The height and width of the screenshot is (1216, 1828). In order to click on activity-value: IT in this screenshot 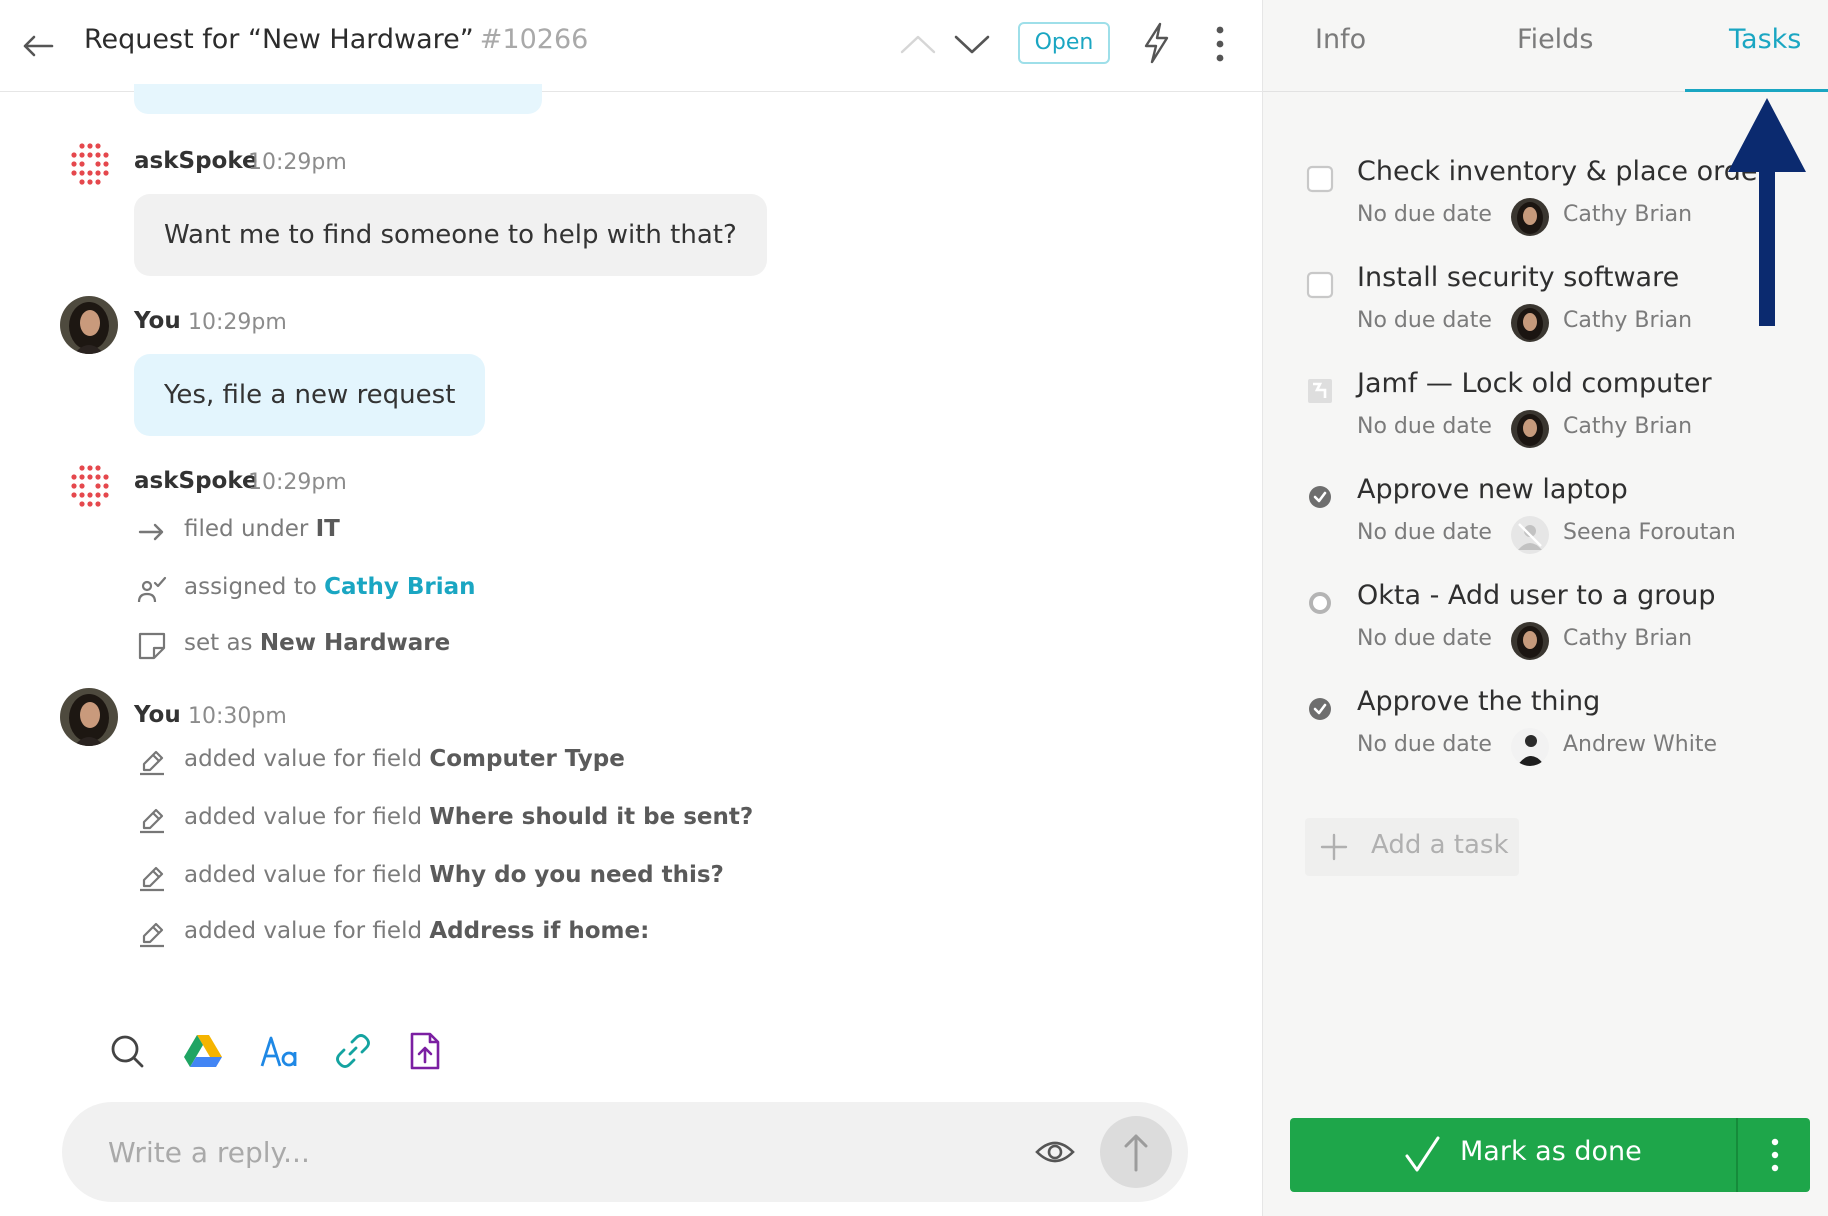, I will do `click(327, 529)`.